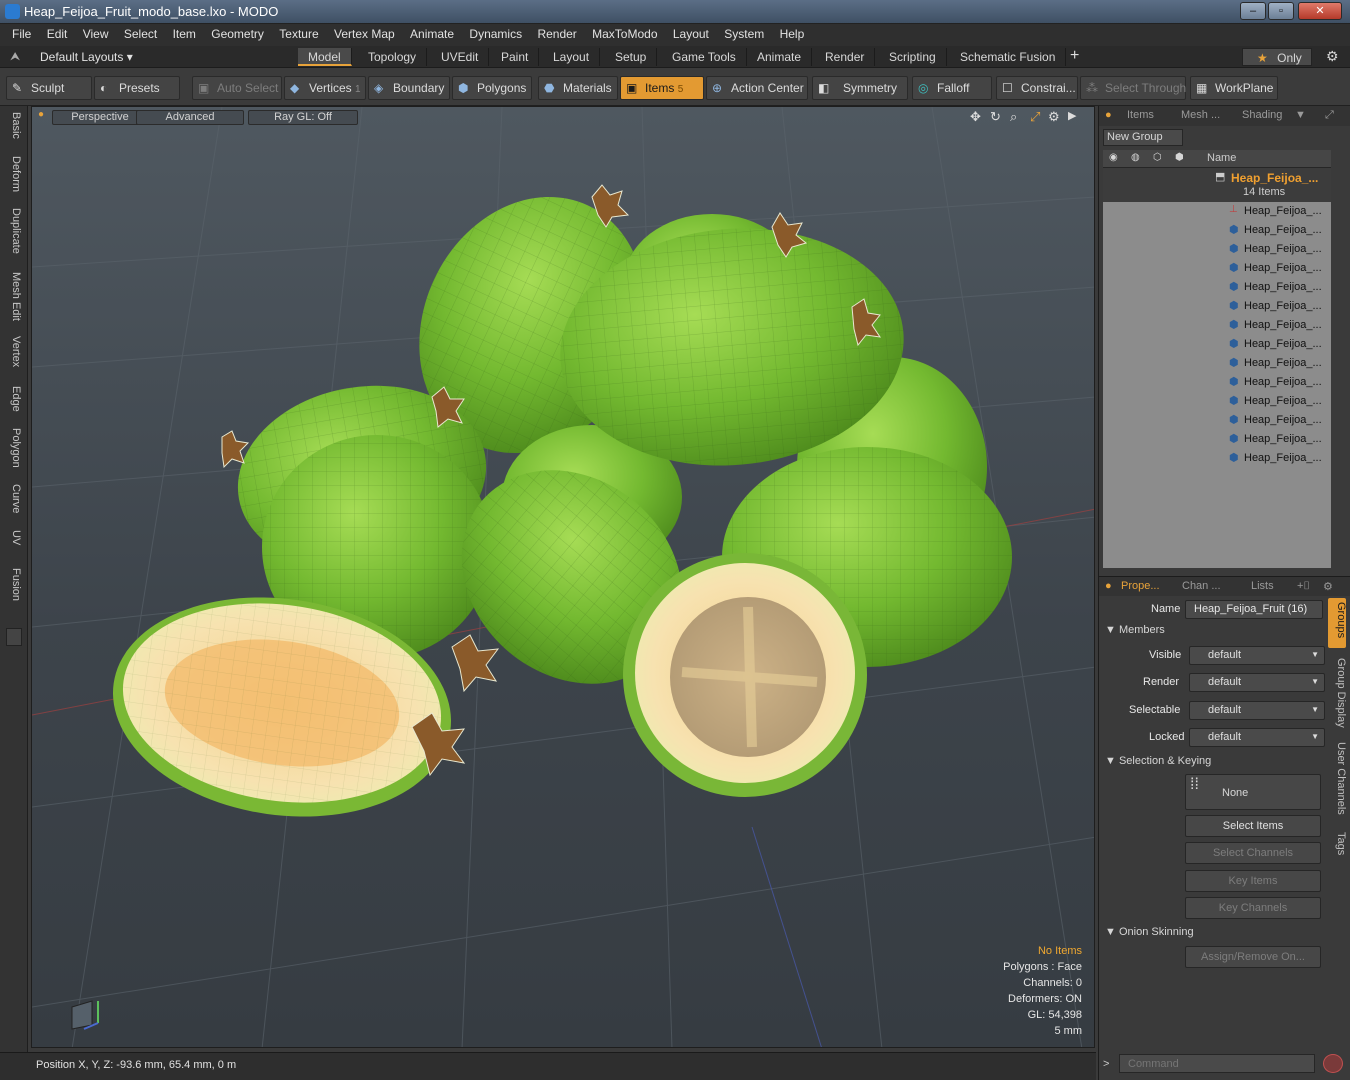 The image size is (1350, 1080). Describe the element at coordinates (1234, 88) in the screenshot. I see `workplane-button: ▦ WorkPlane` at that location.